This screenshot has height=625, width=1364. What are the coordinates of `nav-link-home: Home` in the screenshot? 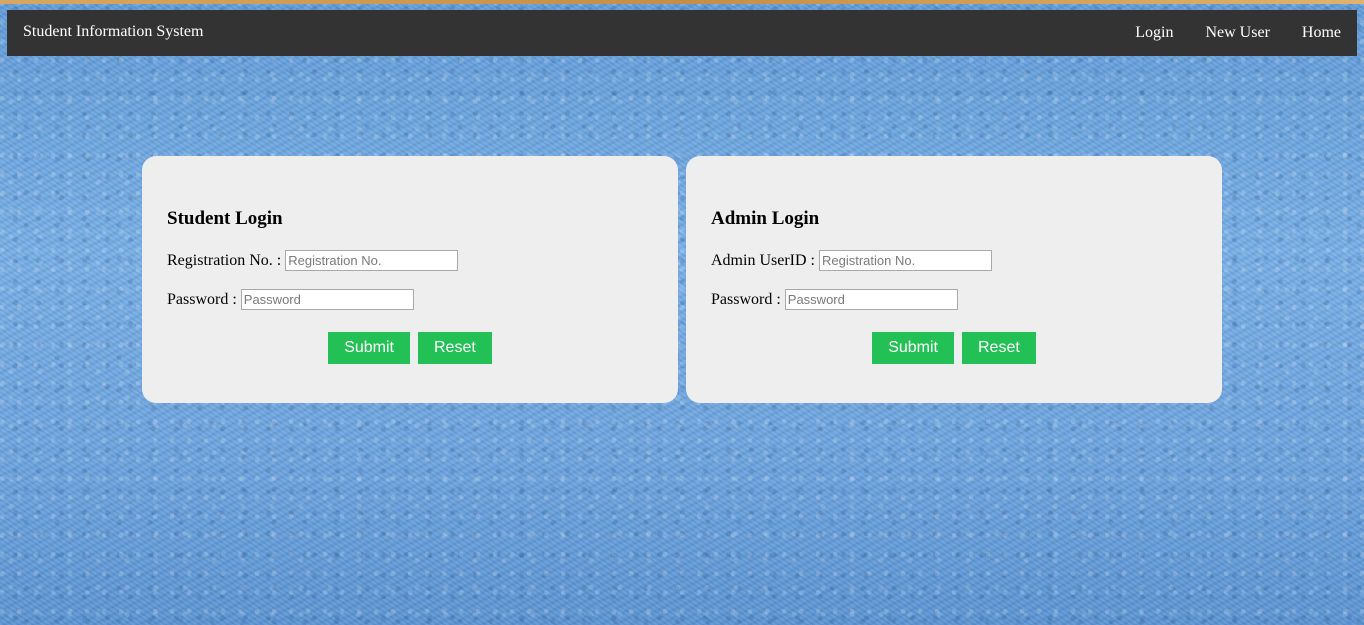 It's located at (1321, 33).